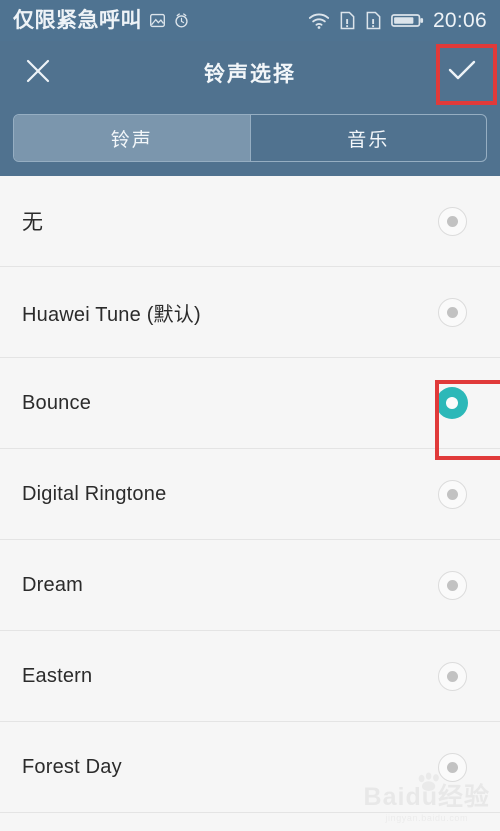  I want to click on ringtone-label-eastern: Eastern, so click(57, 675).